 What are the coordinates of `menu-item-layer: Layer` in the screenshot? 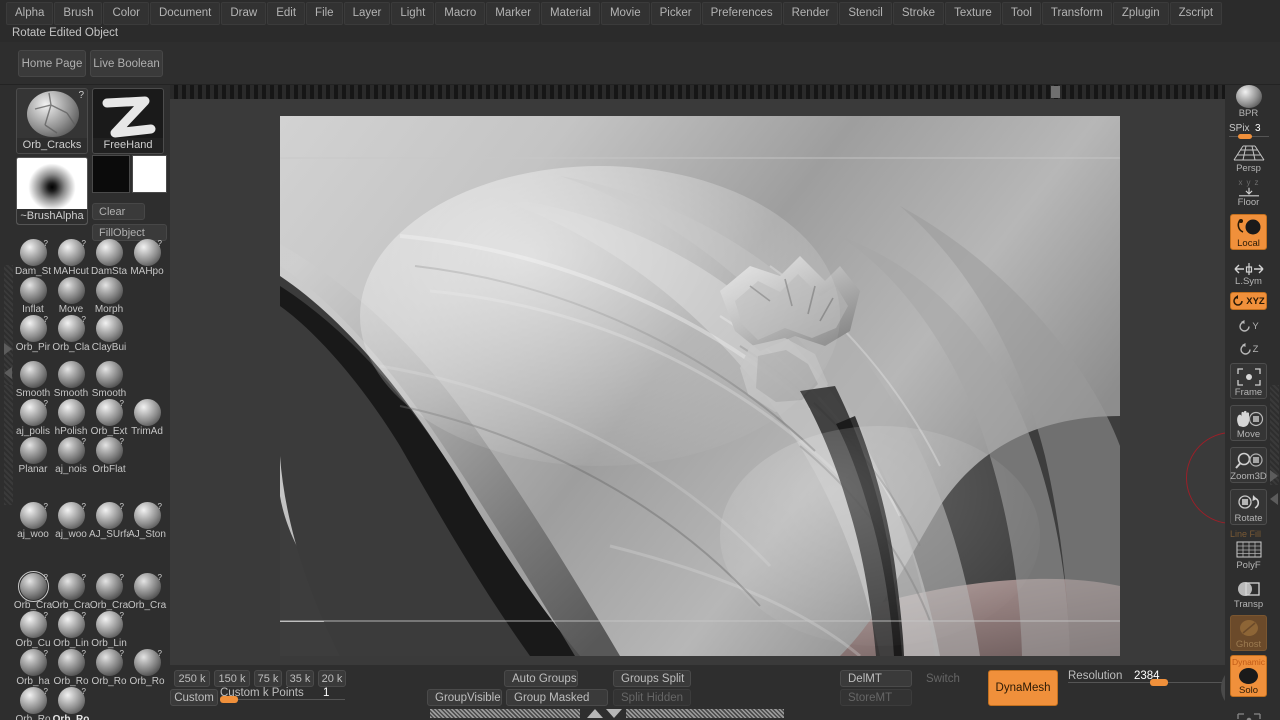 It's located at (367, 13).